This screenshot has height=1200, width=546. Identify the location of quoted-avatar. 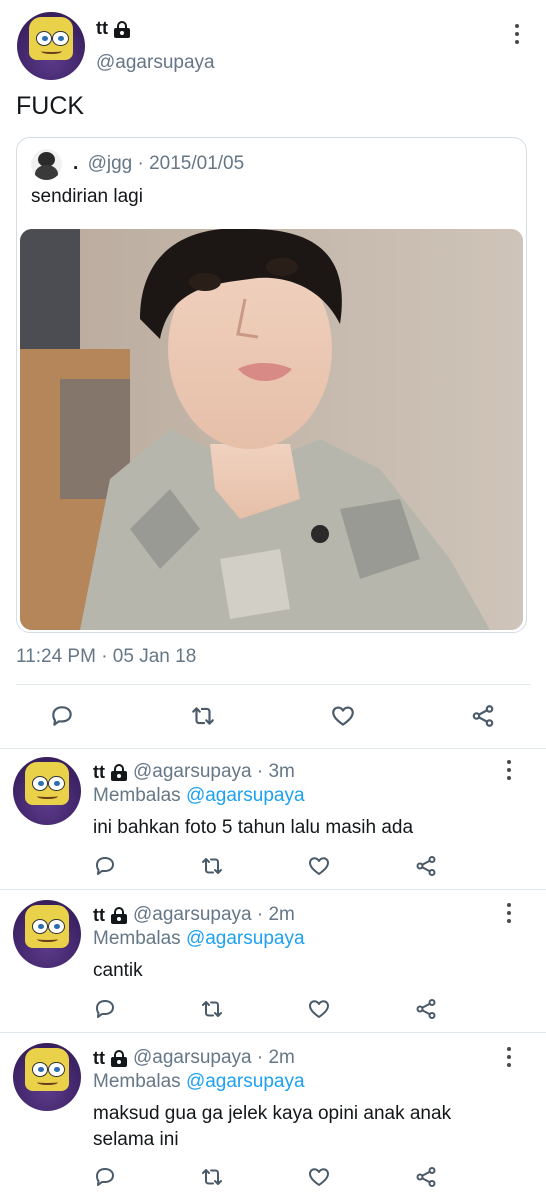
(46, 164).